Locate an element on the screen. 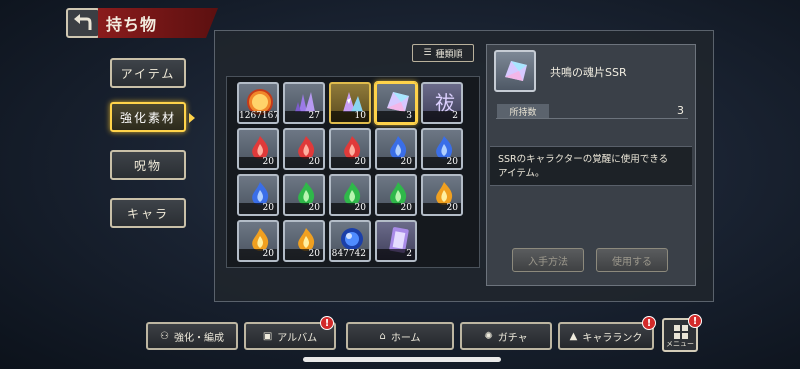 This screenshot has height=369, width=800. item-slot-blue-orb: 847742 is located at coordinates (350, 241).